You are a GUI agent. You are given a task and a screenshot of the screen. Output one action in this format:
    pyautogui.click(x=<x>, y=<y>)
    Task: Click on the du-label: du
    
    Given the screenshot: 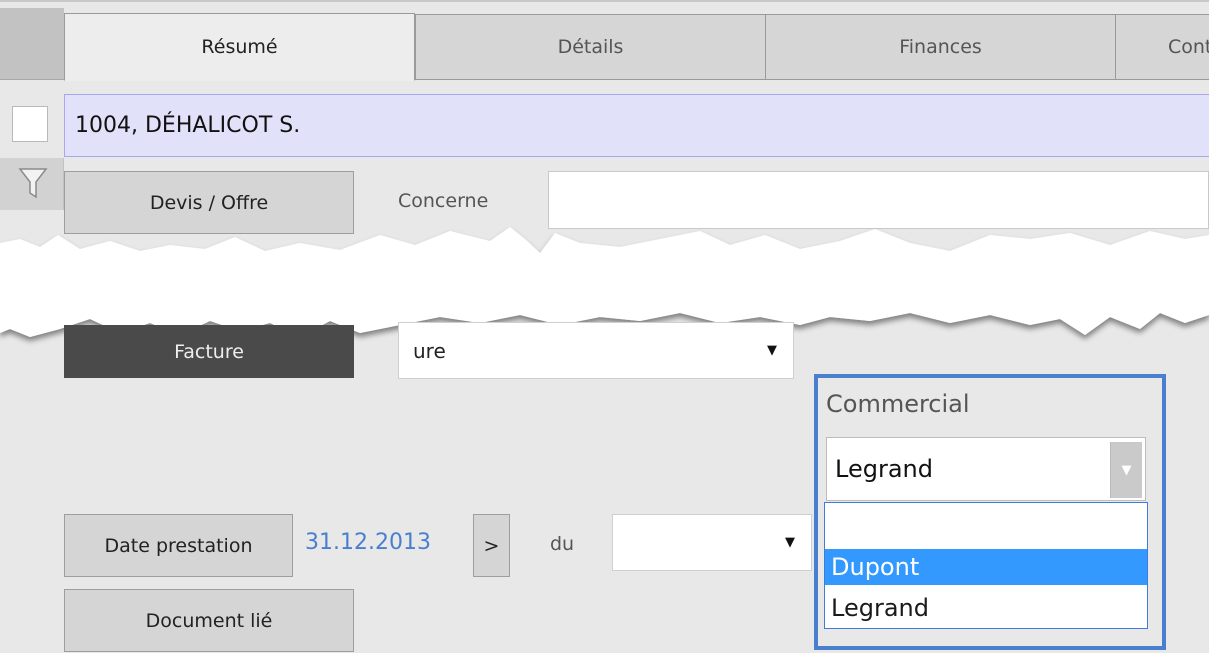 What is the action you would take?
    pyautogui.click(x=562, y=544)
    